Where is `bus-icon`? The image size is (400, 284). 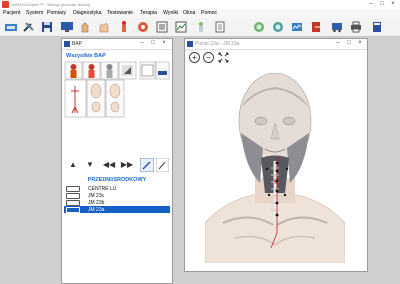 bus-icon is located at coordinates (337, 27).